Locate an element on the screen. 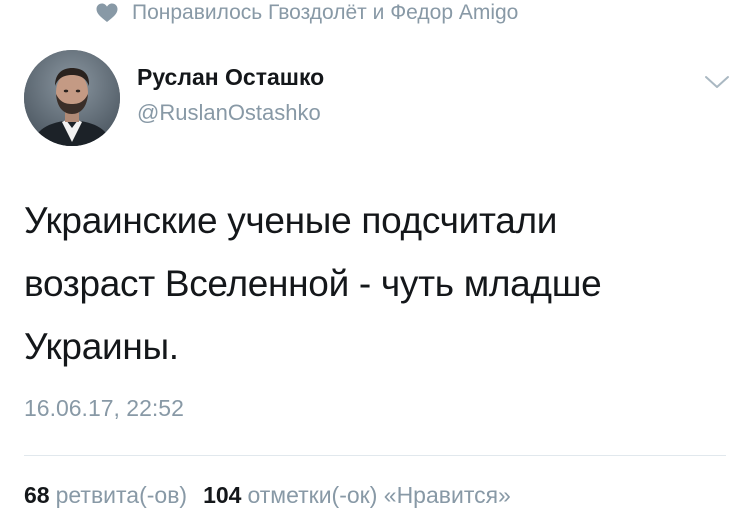  tweet-text-line: Украинские ученые подсчитали is located at coordinates (291, 220).